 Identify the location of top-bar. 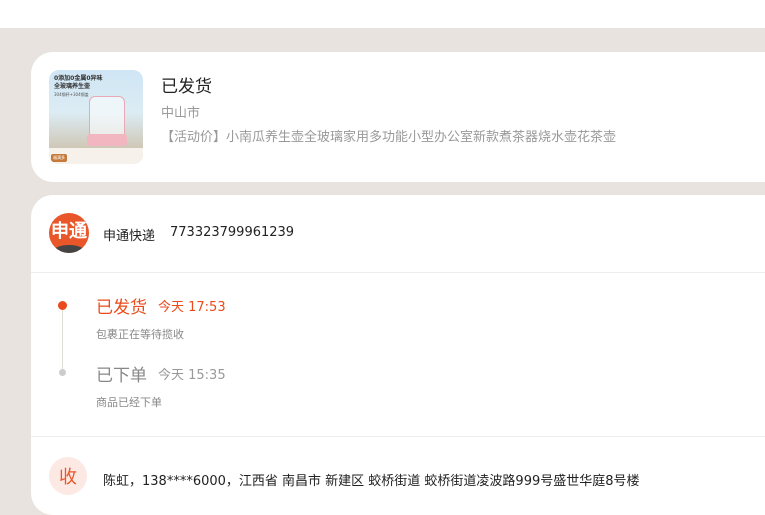
(382, 14).